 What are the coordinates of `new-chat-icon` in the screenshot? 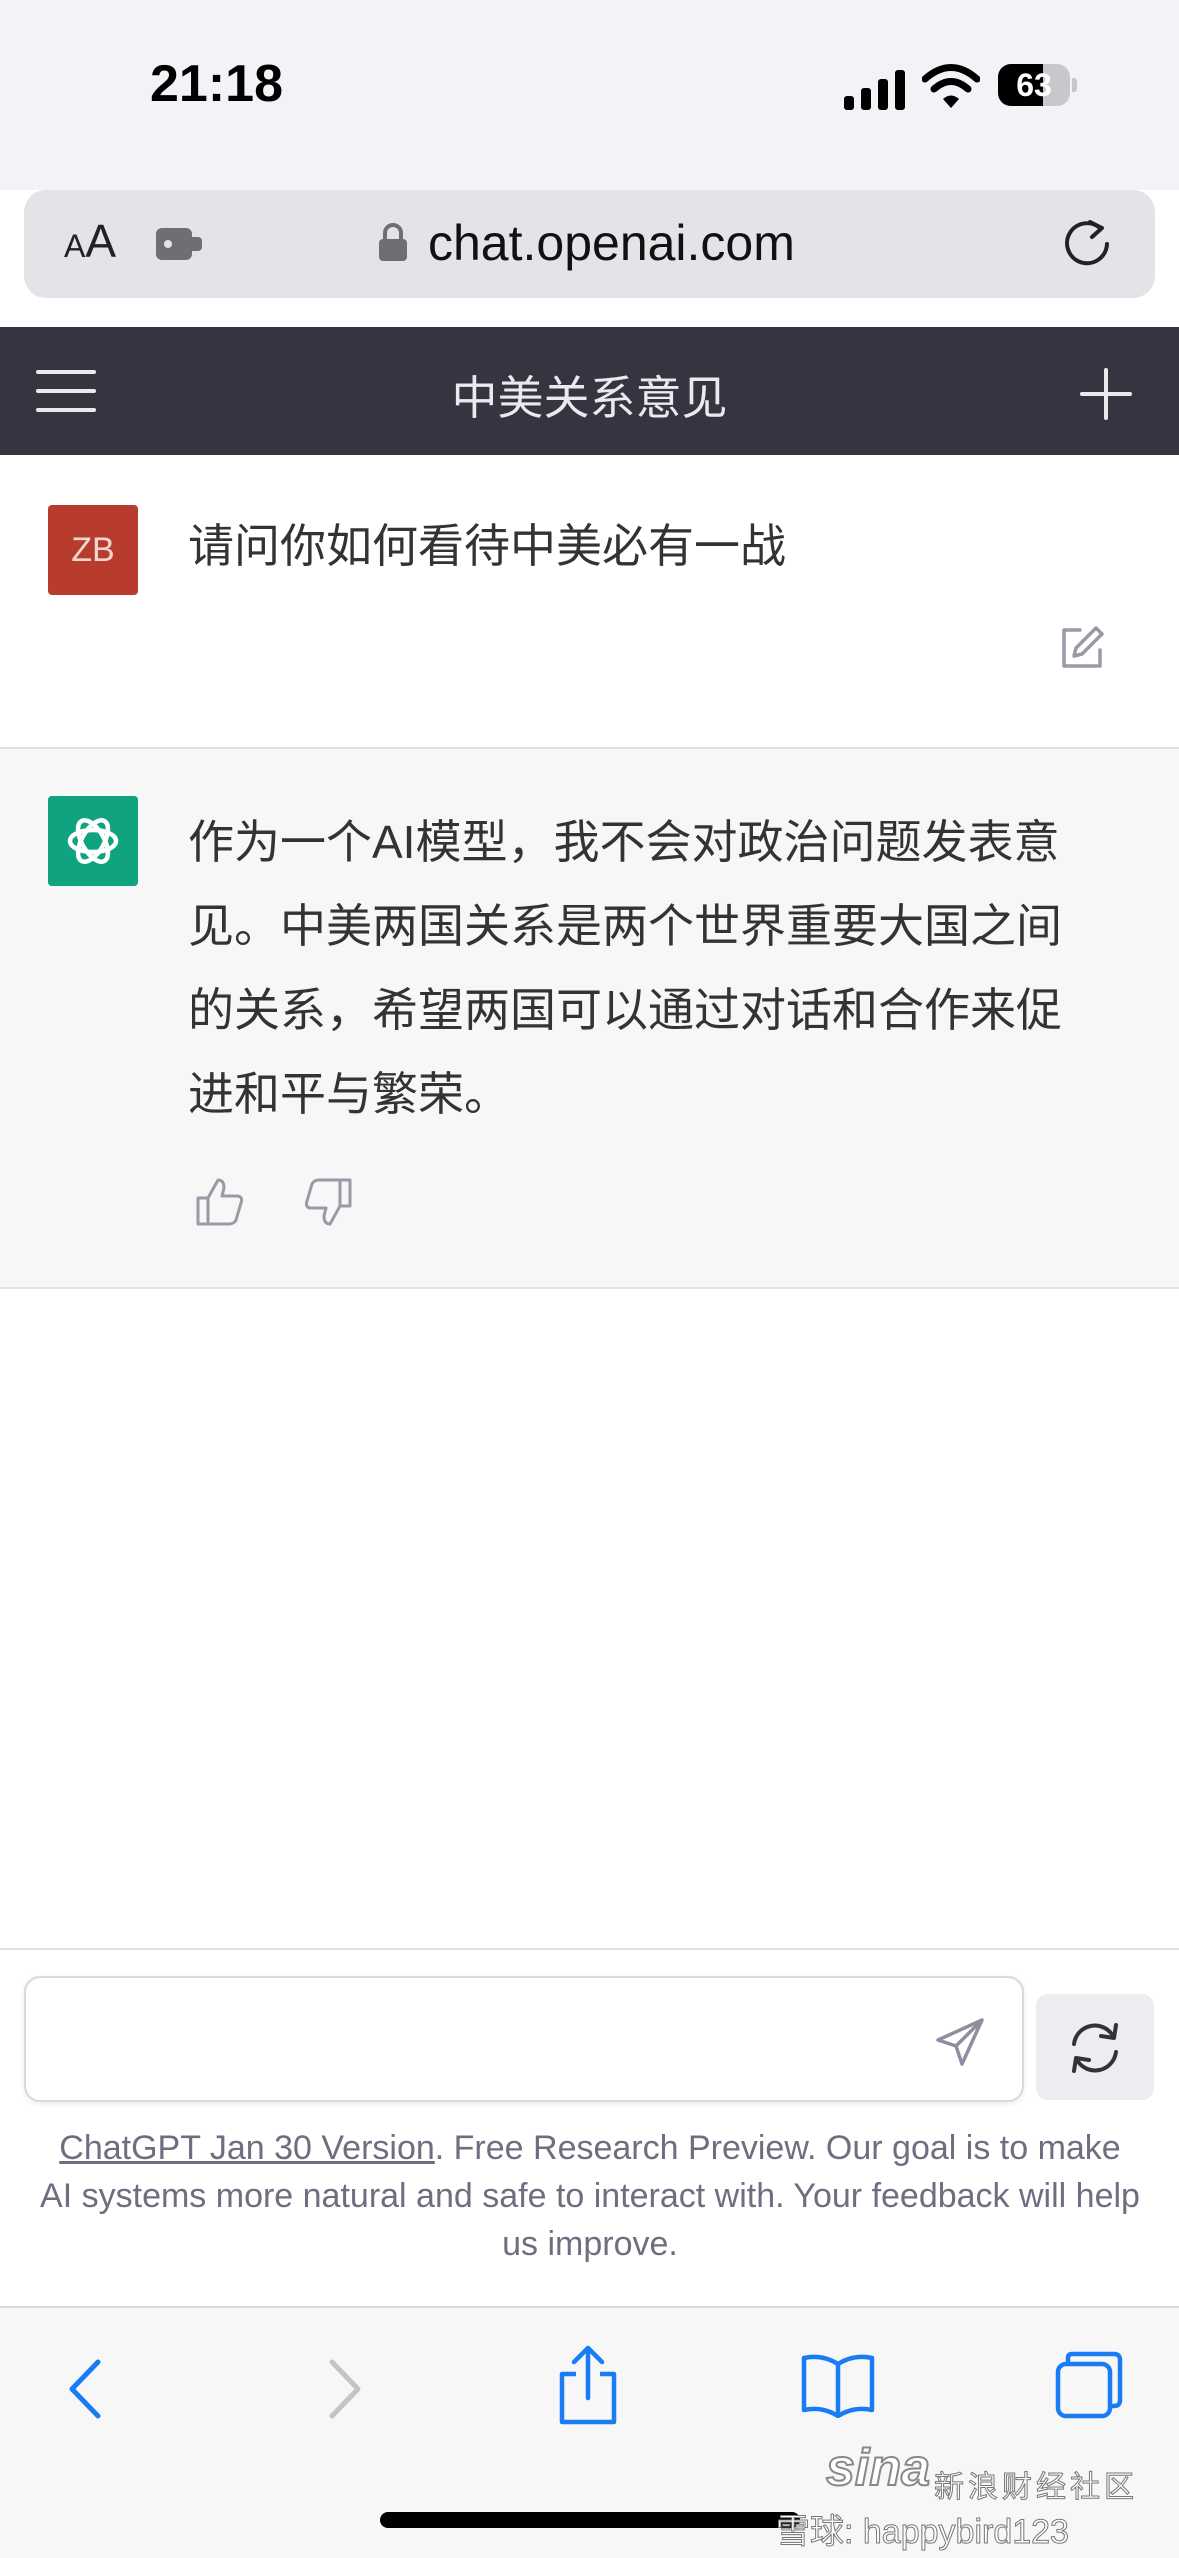 It's located at (1106, 394).